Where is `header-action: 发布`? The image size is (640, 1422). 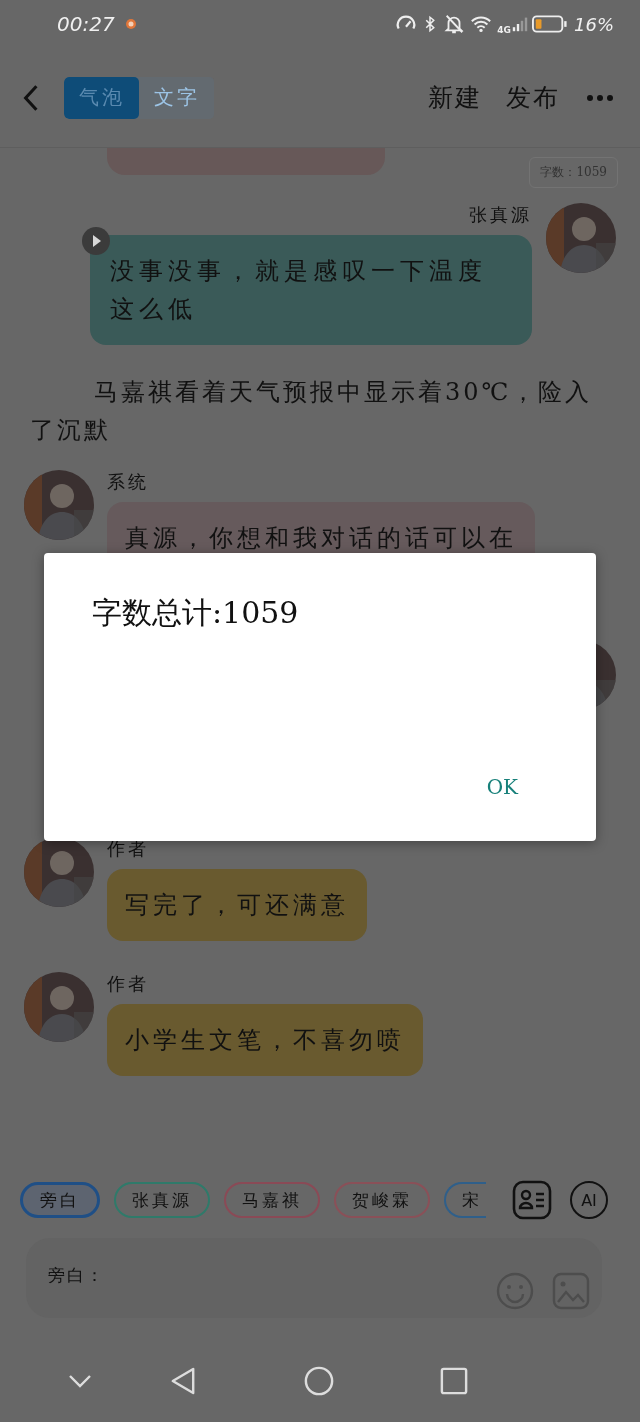 header-action: 发布 is located at coordinates (533, 97).